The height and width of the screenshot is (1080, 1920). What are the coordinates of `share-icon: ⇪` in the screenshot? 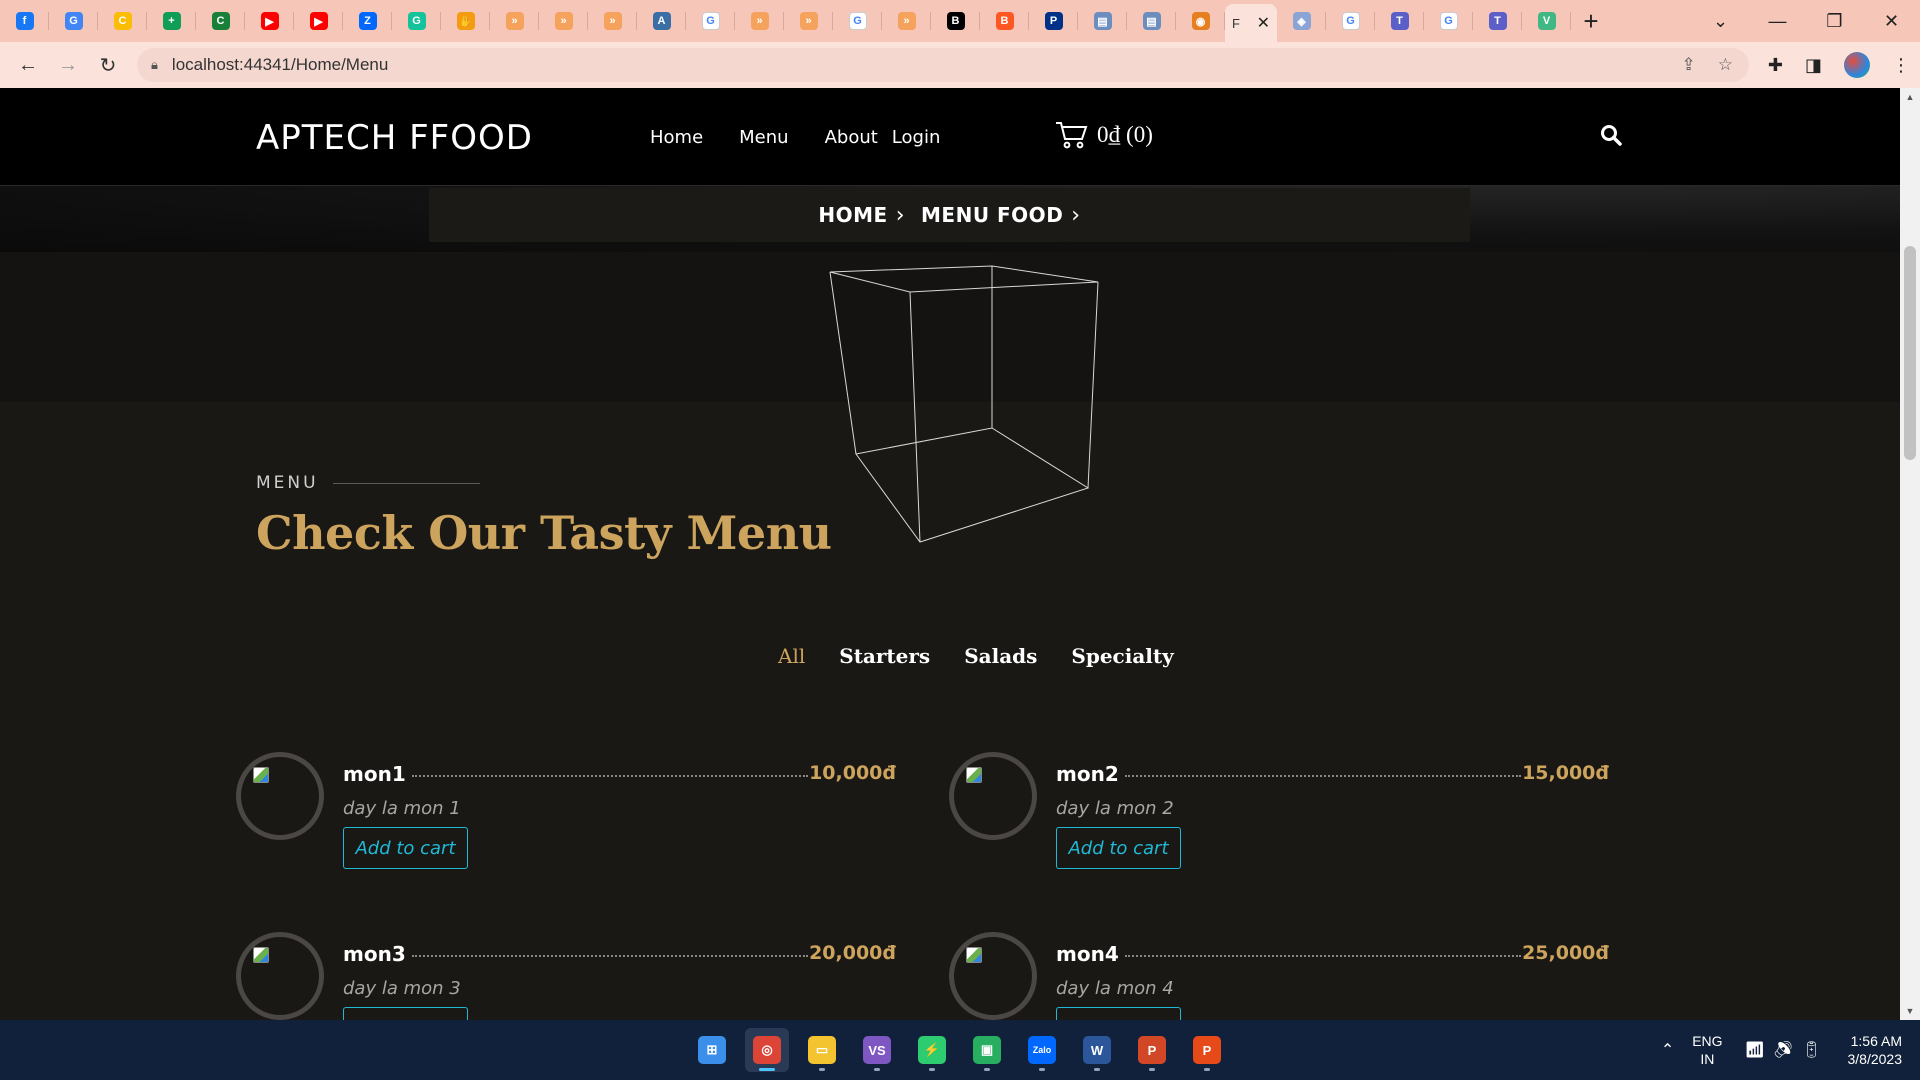 It's located at (1689, 65).